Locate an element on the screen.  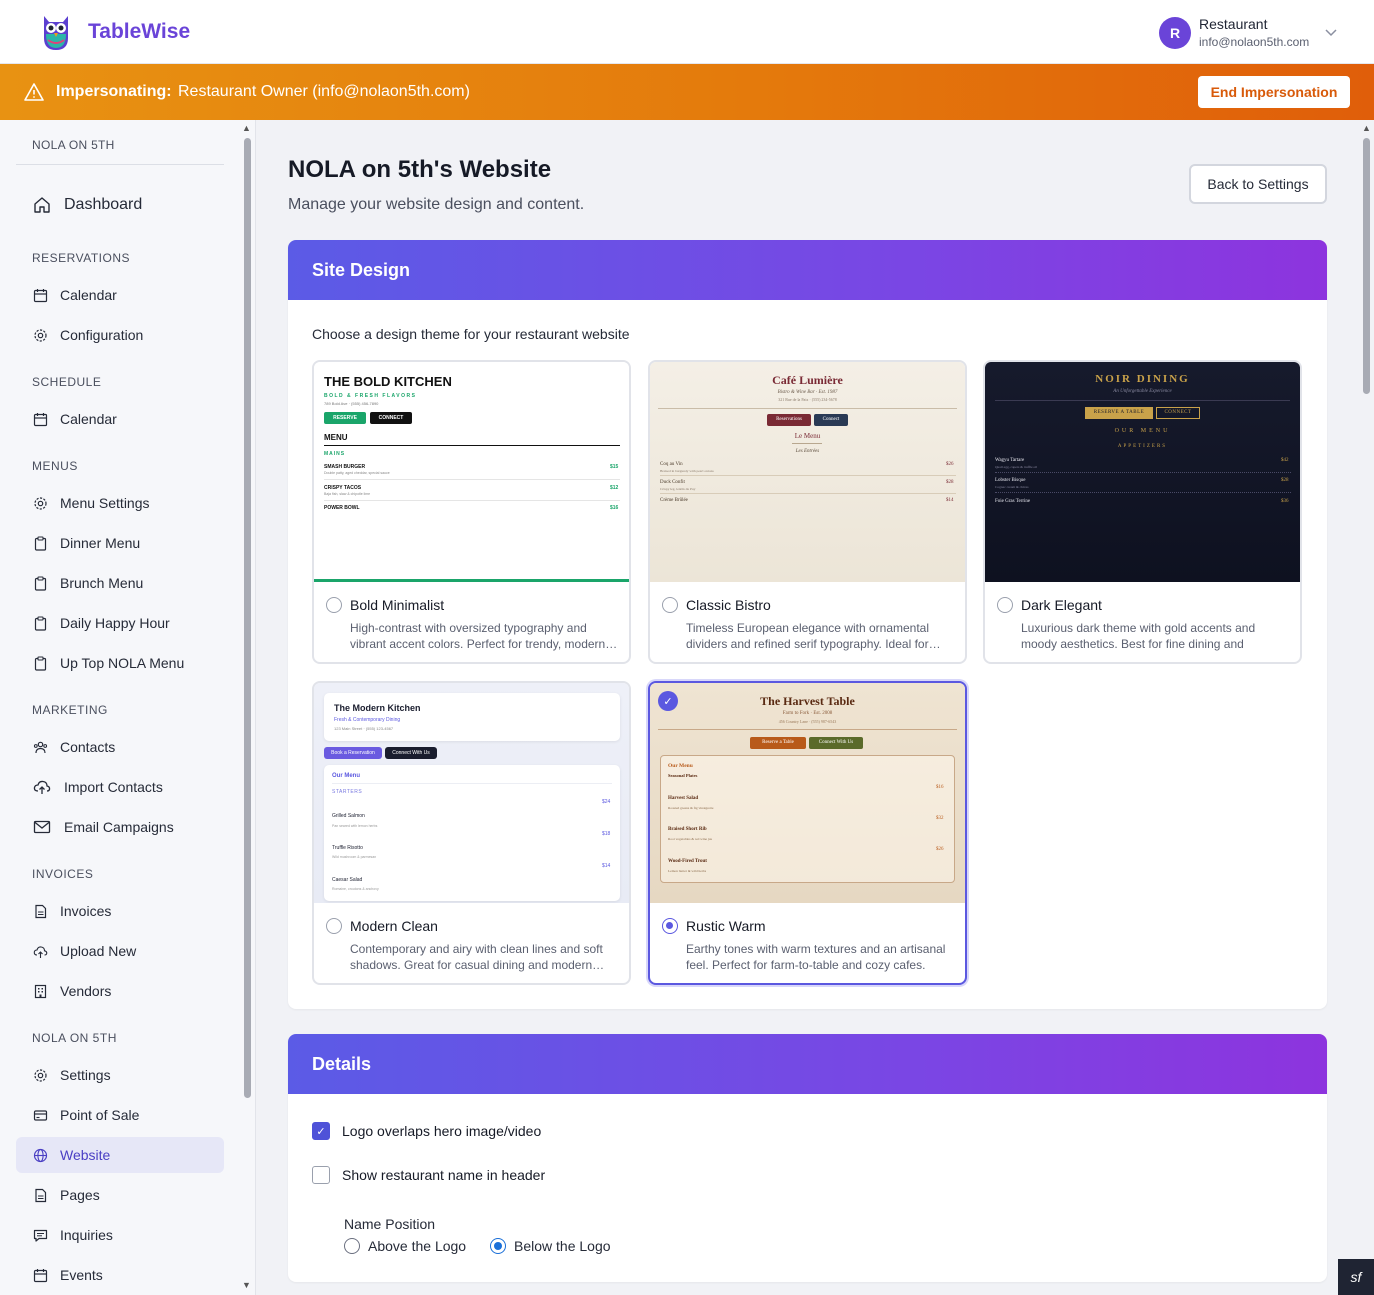
user-menu: R Restaurant info@nolaon5th.com is located at coordinates (1248, 32).